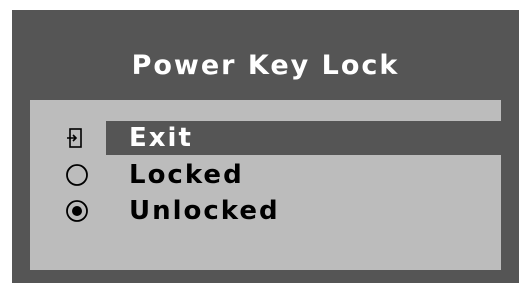 The image size is (528, 291). What do you see at coordinates (265, 175) in the screenshot?
I see `menu-item-locked: Locked` at bounding box center [265, 175].